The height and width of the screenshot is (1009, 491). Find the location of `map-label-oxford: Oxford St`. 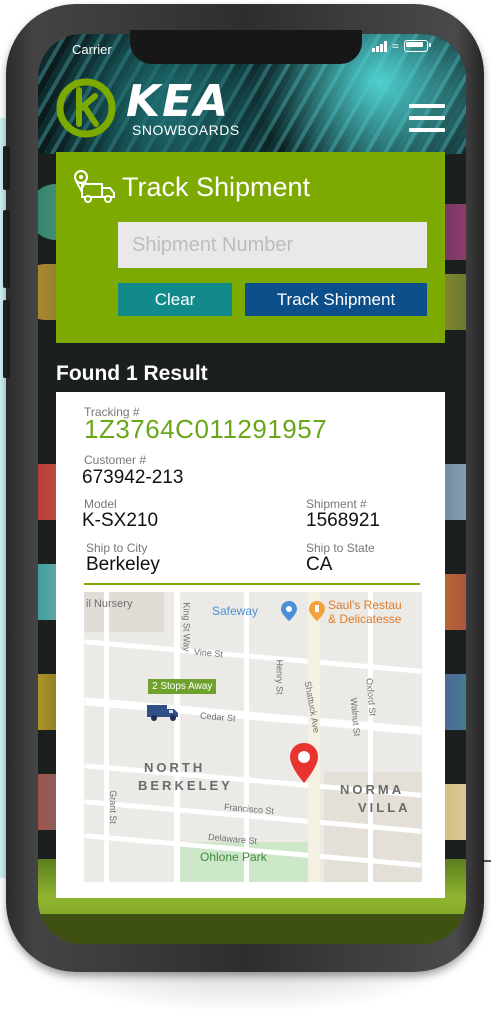

map-label-oxford: Oxford St is located at coordinates (371, 697).